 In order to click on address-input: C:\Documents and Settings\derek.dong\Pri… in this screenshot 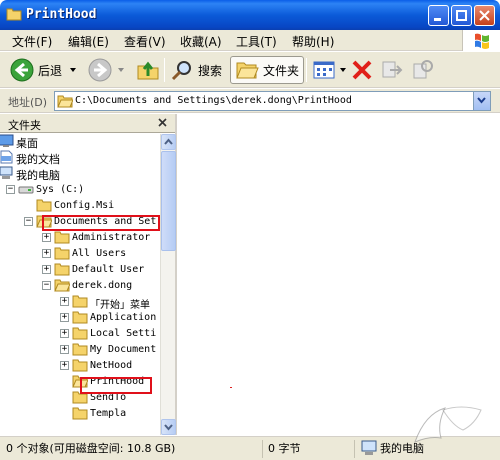, I will do `click(272, 101)`.